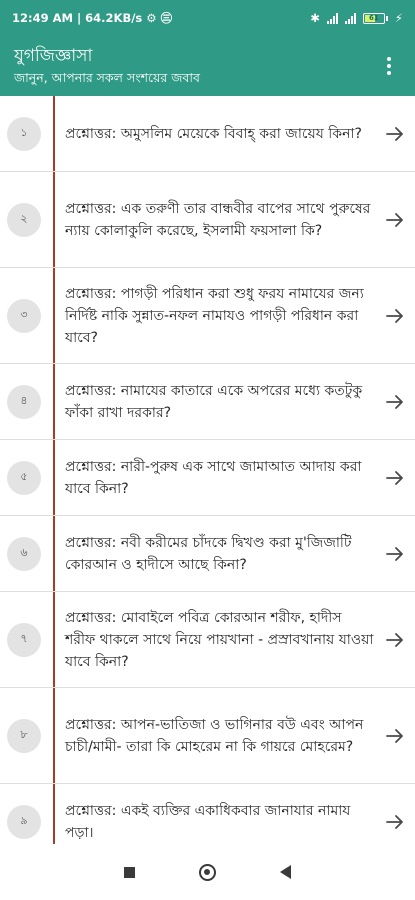 The image size is (415, 900). Describe the element at coordinates (24, 553) in the screenshot. I see `question-number-badge: ৬` at that location.